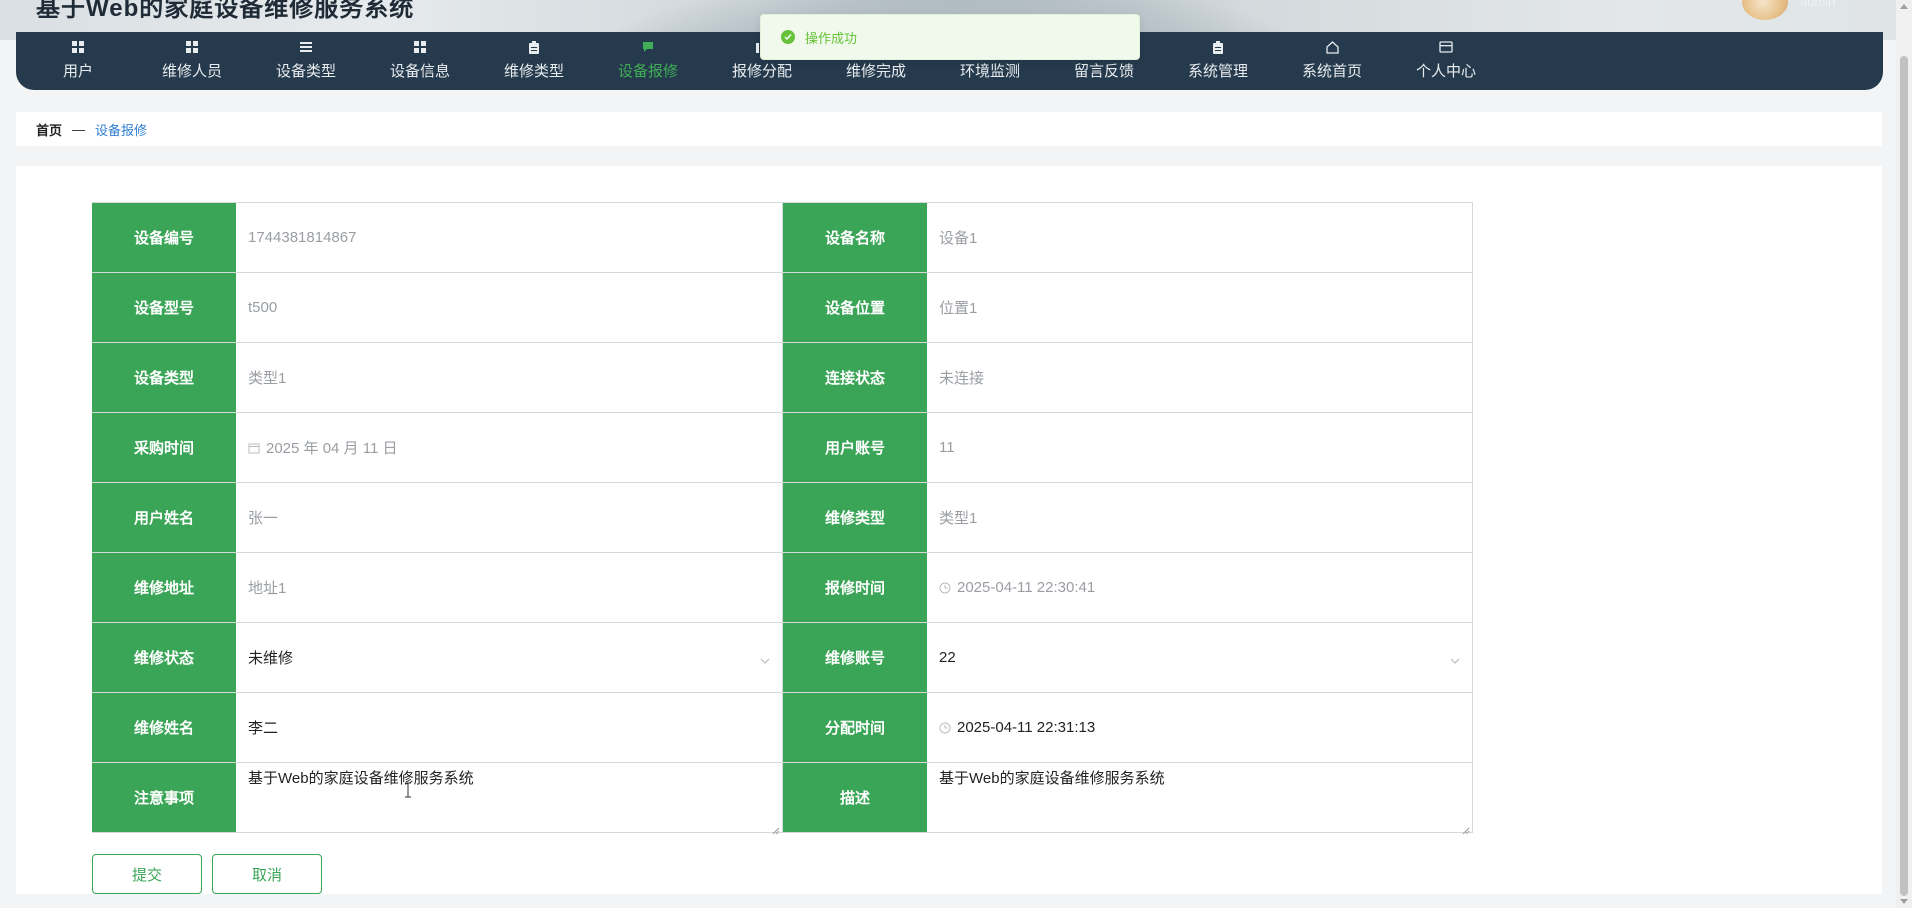 Image resolution: width=1912 pixels, height=908 pixels. Describe the element at coordinates (855, 377) in the screenshot. I see `field-label: 连接状态` at that location.